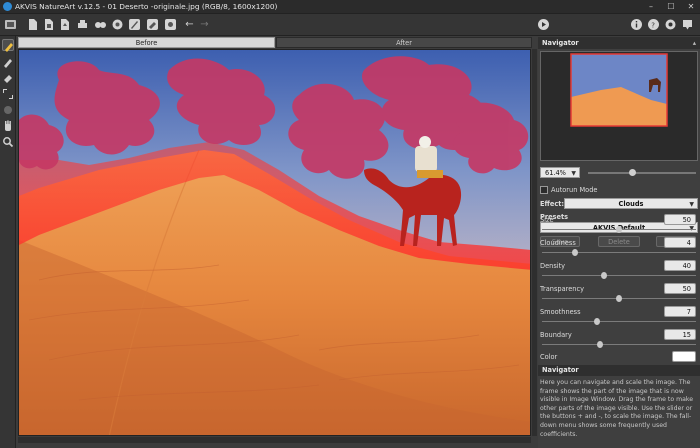 Image resolution: width=700 pixels, height=448 pixels. I want to click on param-size: Size 50, so click(619, 226).